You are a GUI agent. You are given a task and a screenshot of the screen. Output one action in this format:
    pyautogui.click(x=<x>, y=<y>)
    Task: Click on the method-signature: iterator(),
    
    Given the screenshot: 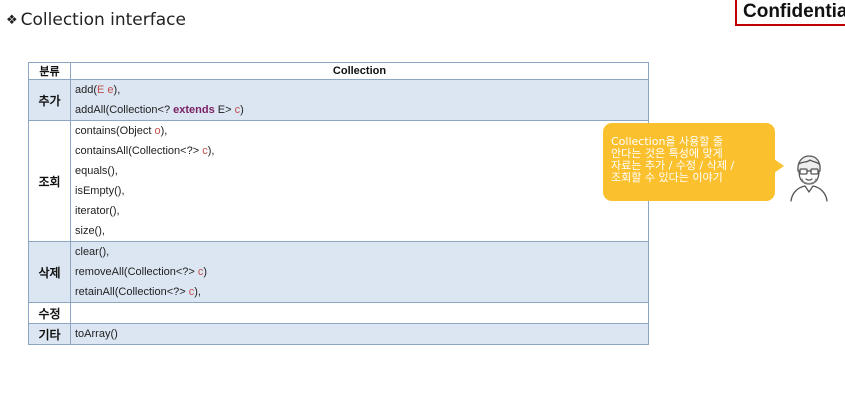 What is the action you would take?
    pyautogui.click(x=359, y=211)
    